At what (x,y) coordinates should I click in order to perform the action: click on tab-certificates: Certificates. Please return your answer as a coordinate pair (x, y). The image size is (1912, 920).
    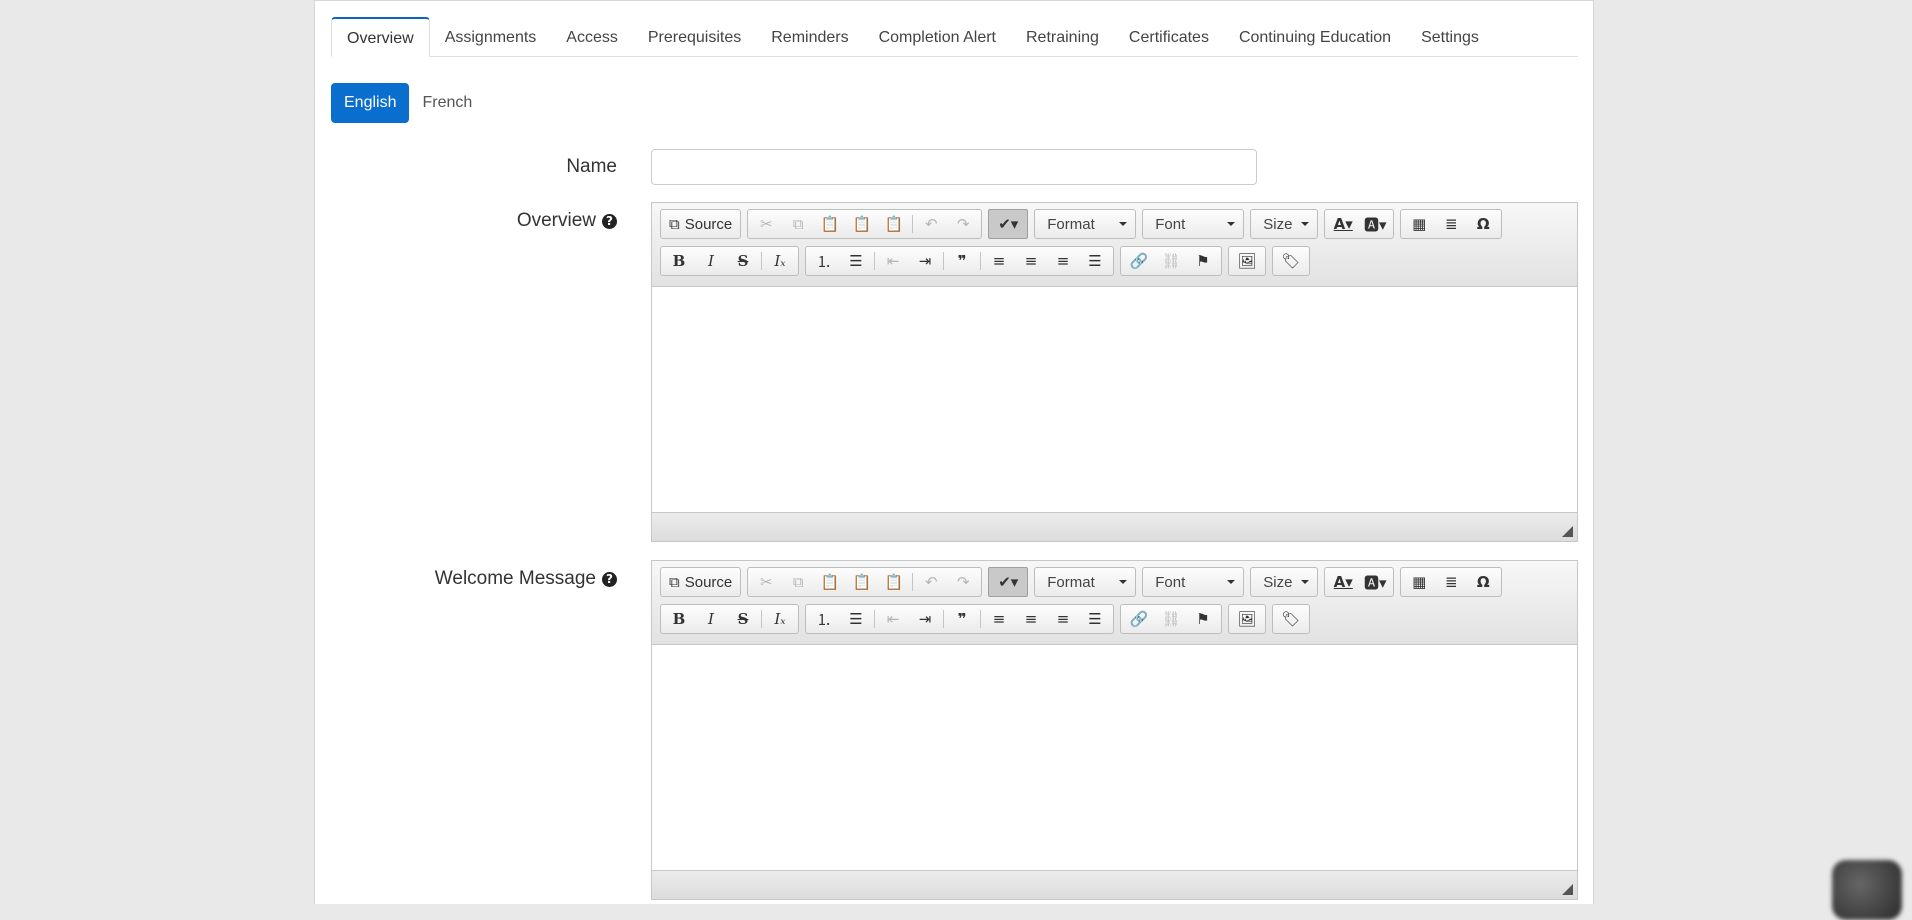
    Looking at the image, I should click on (1169, 37).